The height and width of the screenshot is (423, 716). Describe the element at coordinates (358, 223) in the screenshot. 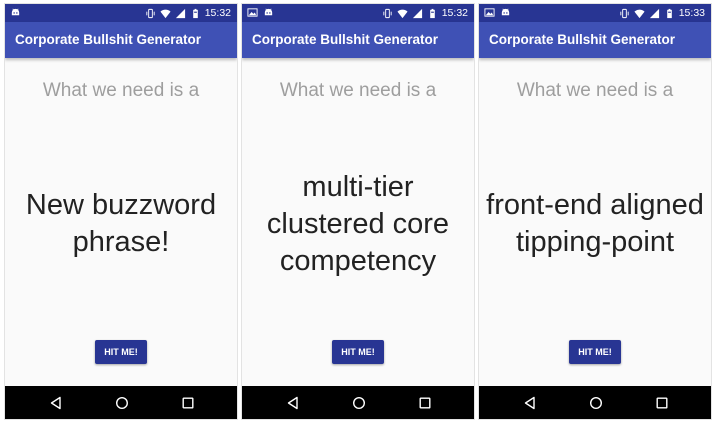

I see `buzzword-phrase: multi-tier clustered core competency` at that location.